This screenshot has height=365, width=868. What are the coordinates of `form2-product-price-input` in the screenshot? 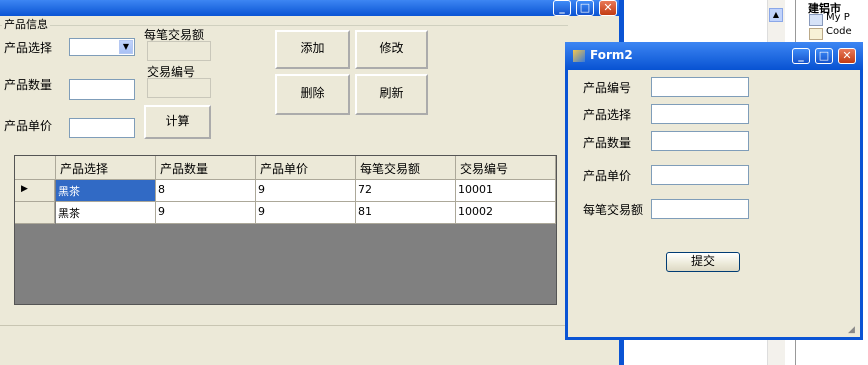 It's located at (700, 175).